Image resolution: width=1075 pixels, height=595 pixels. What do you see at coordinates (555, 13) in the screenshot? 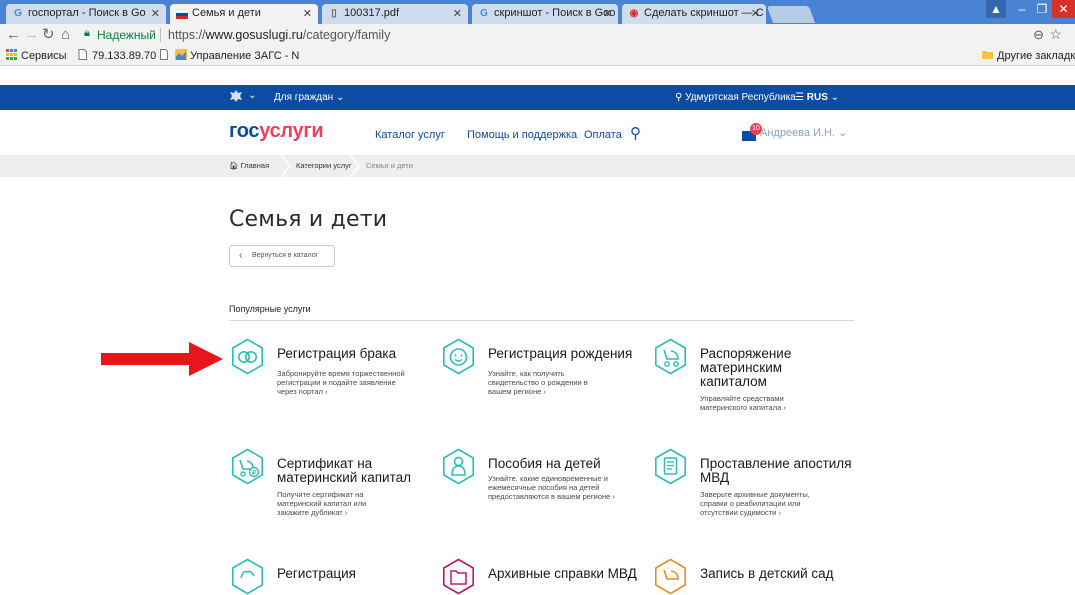
I see `tab-title: скриншот - Поиск в Goo` at bounding box center [555, 13].